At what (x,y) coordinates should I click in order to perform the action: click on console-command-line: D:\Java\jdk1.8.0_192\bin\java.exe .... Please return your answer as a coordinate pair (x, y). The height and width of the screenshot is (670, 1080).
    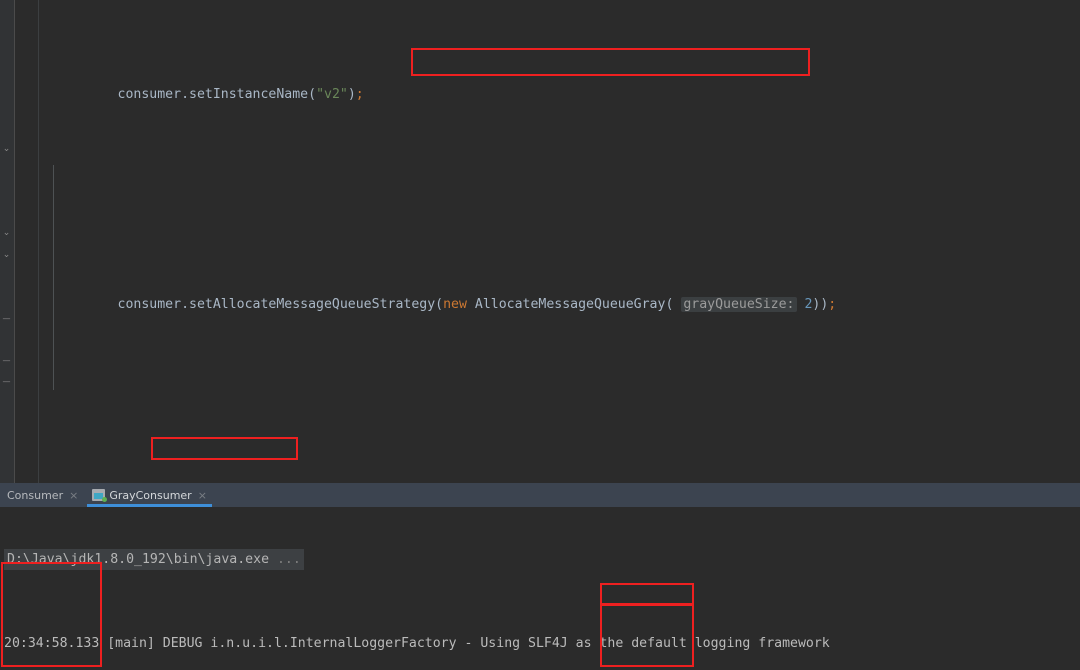
    Looking at the image, I should click on (540, 559).